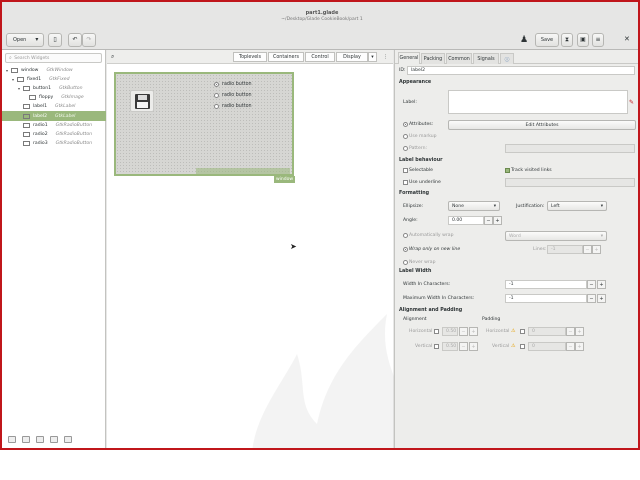 The image size is (640, 480). I want to click on hourglass-button: ⧗, so click(567, 40).